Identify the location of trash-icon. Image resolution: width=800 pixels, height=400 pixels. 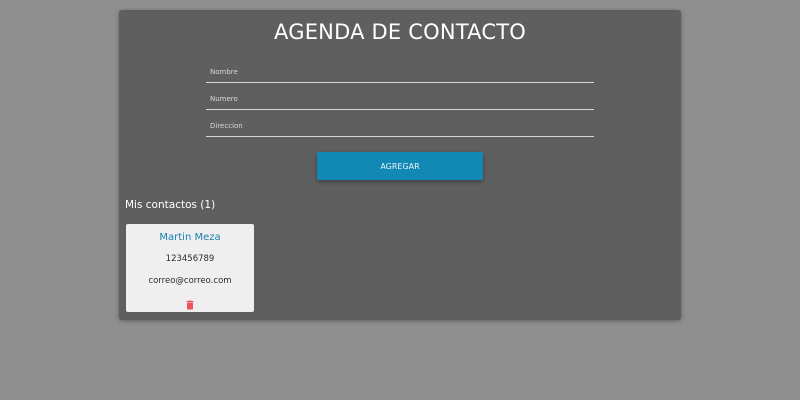
(190, 305).